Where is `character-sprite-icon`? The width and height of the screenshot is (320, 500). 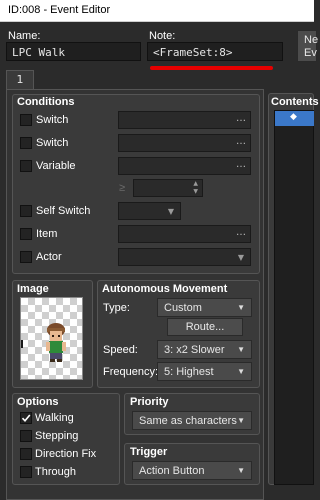 character-sprite-icon is located at coordinates (43, 342).